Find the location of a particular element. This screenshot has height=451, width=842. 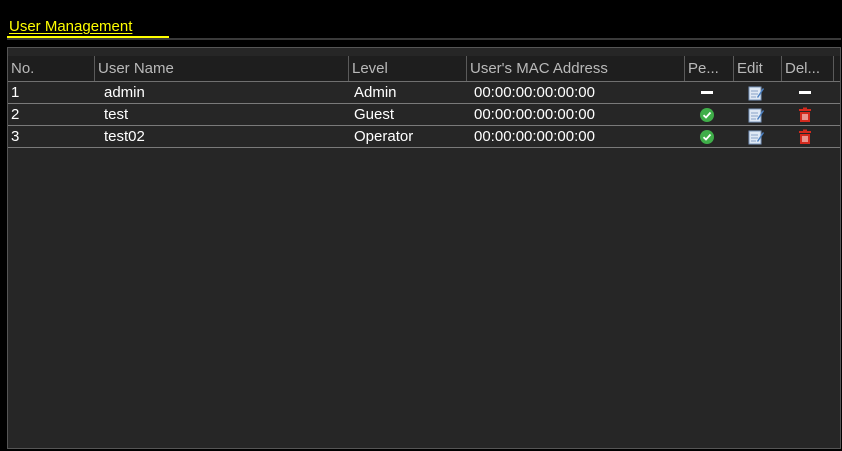

cell-no: 1 is located at coordinates (15, 92).